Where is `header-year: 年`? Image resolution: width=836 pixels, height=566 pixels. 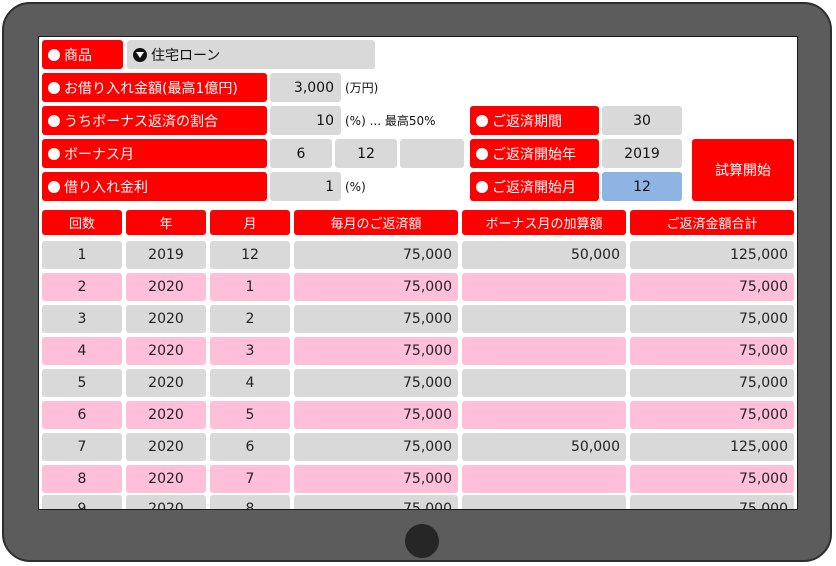
header-year: 年 is located at coordinates (166, 222).